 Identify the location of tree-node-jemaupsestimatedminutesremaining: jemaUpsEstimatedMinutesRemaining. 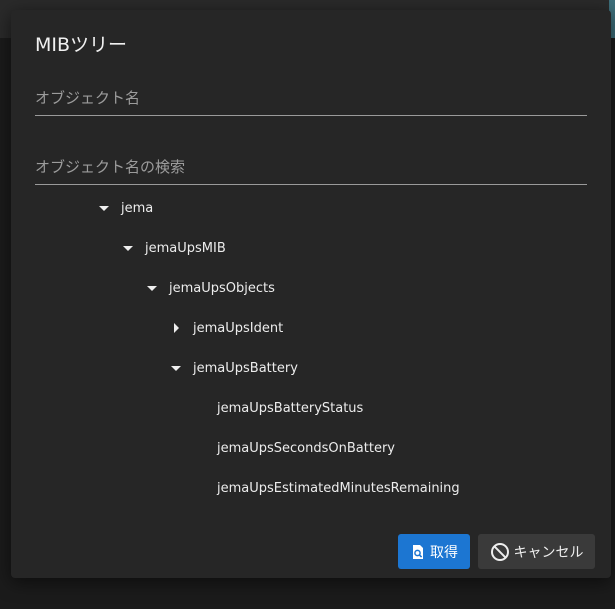
(326, 488).